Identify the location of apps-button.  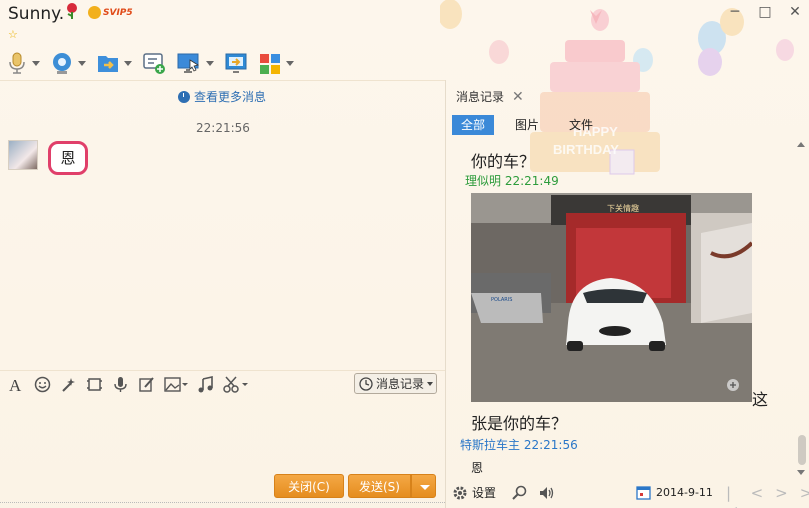
(276, 63).